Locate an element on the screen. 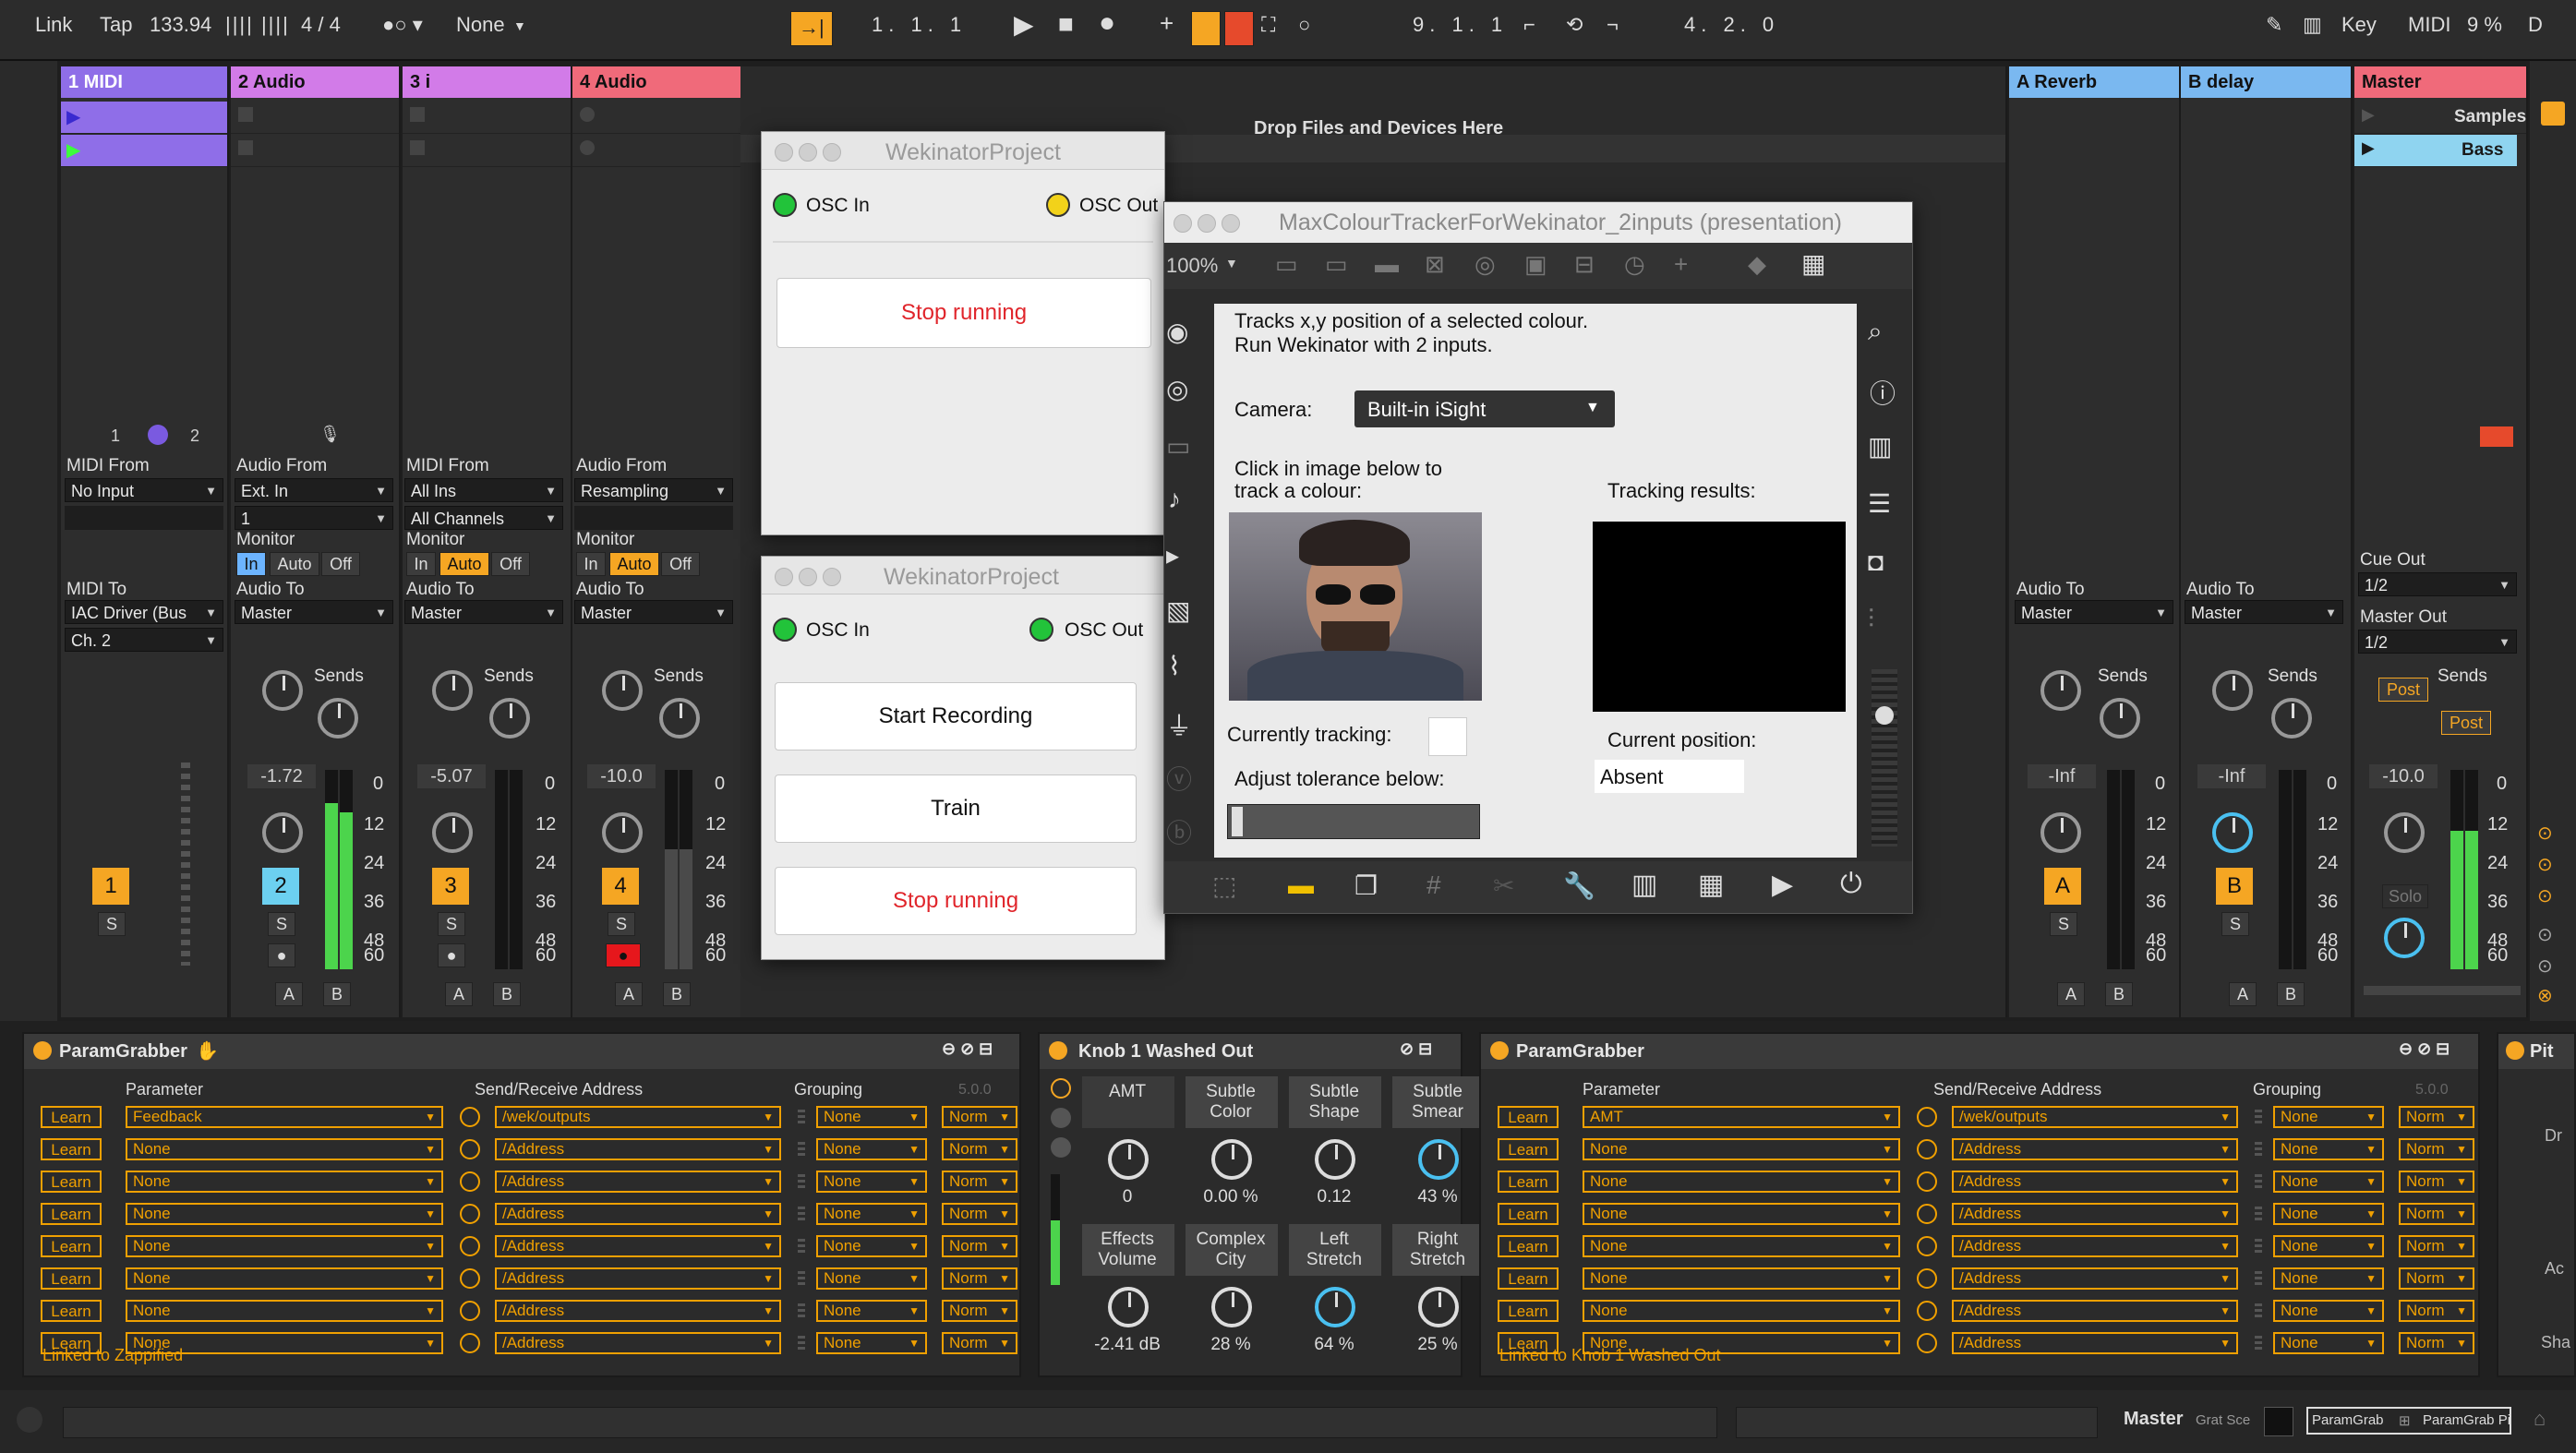 This screenshot has height=1453, width=2576. minimize-button is located at coordinates (808, 577).